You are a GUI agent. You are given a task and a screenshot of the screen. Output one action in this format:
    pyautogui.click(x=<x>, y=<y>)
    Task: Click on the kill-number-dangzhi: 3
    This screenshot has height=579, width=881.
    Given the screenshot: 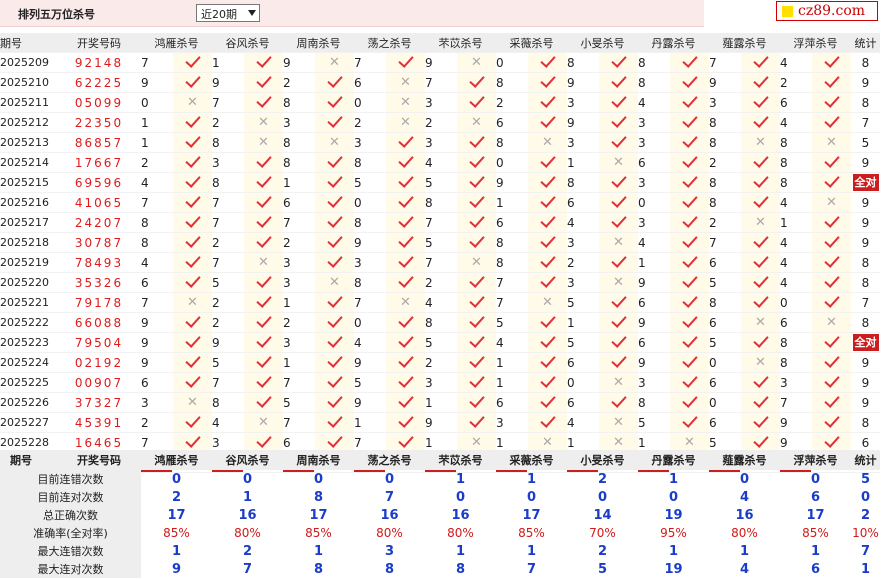 What is the action you would take?
    pyautogui.click(x=370, y=142)
    